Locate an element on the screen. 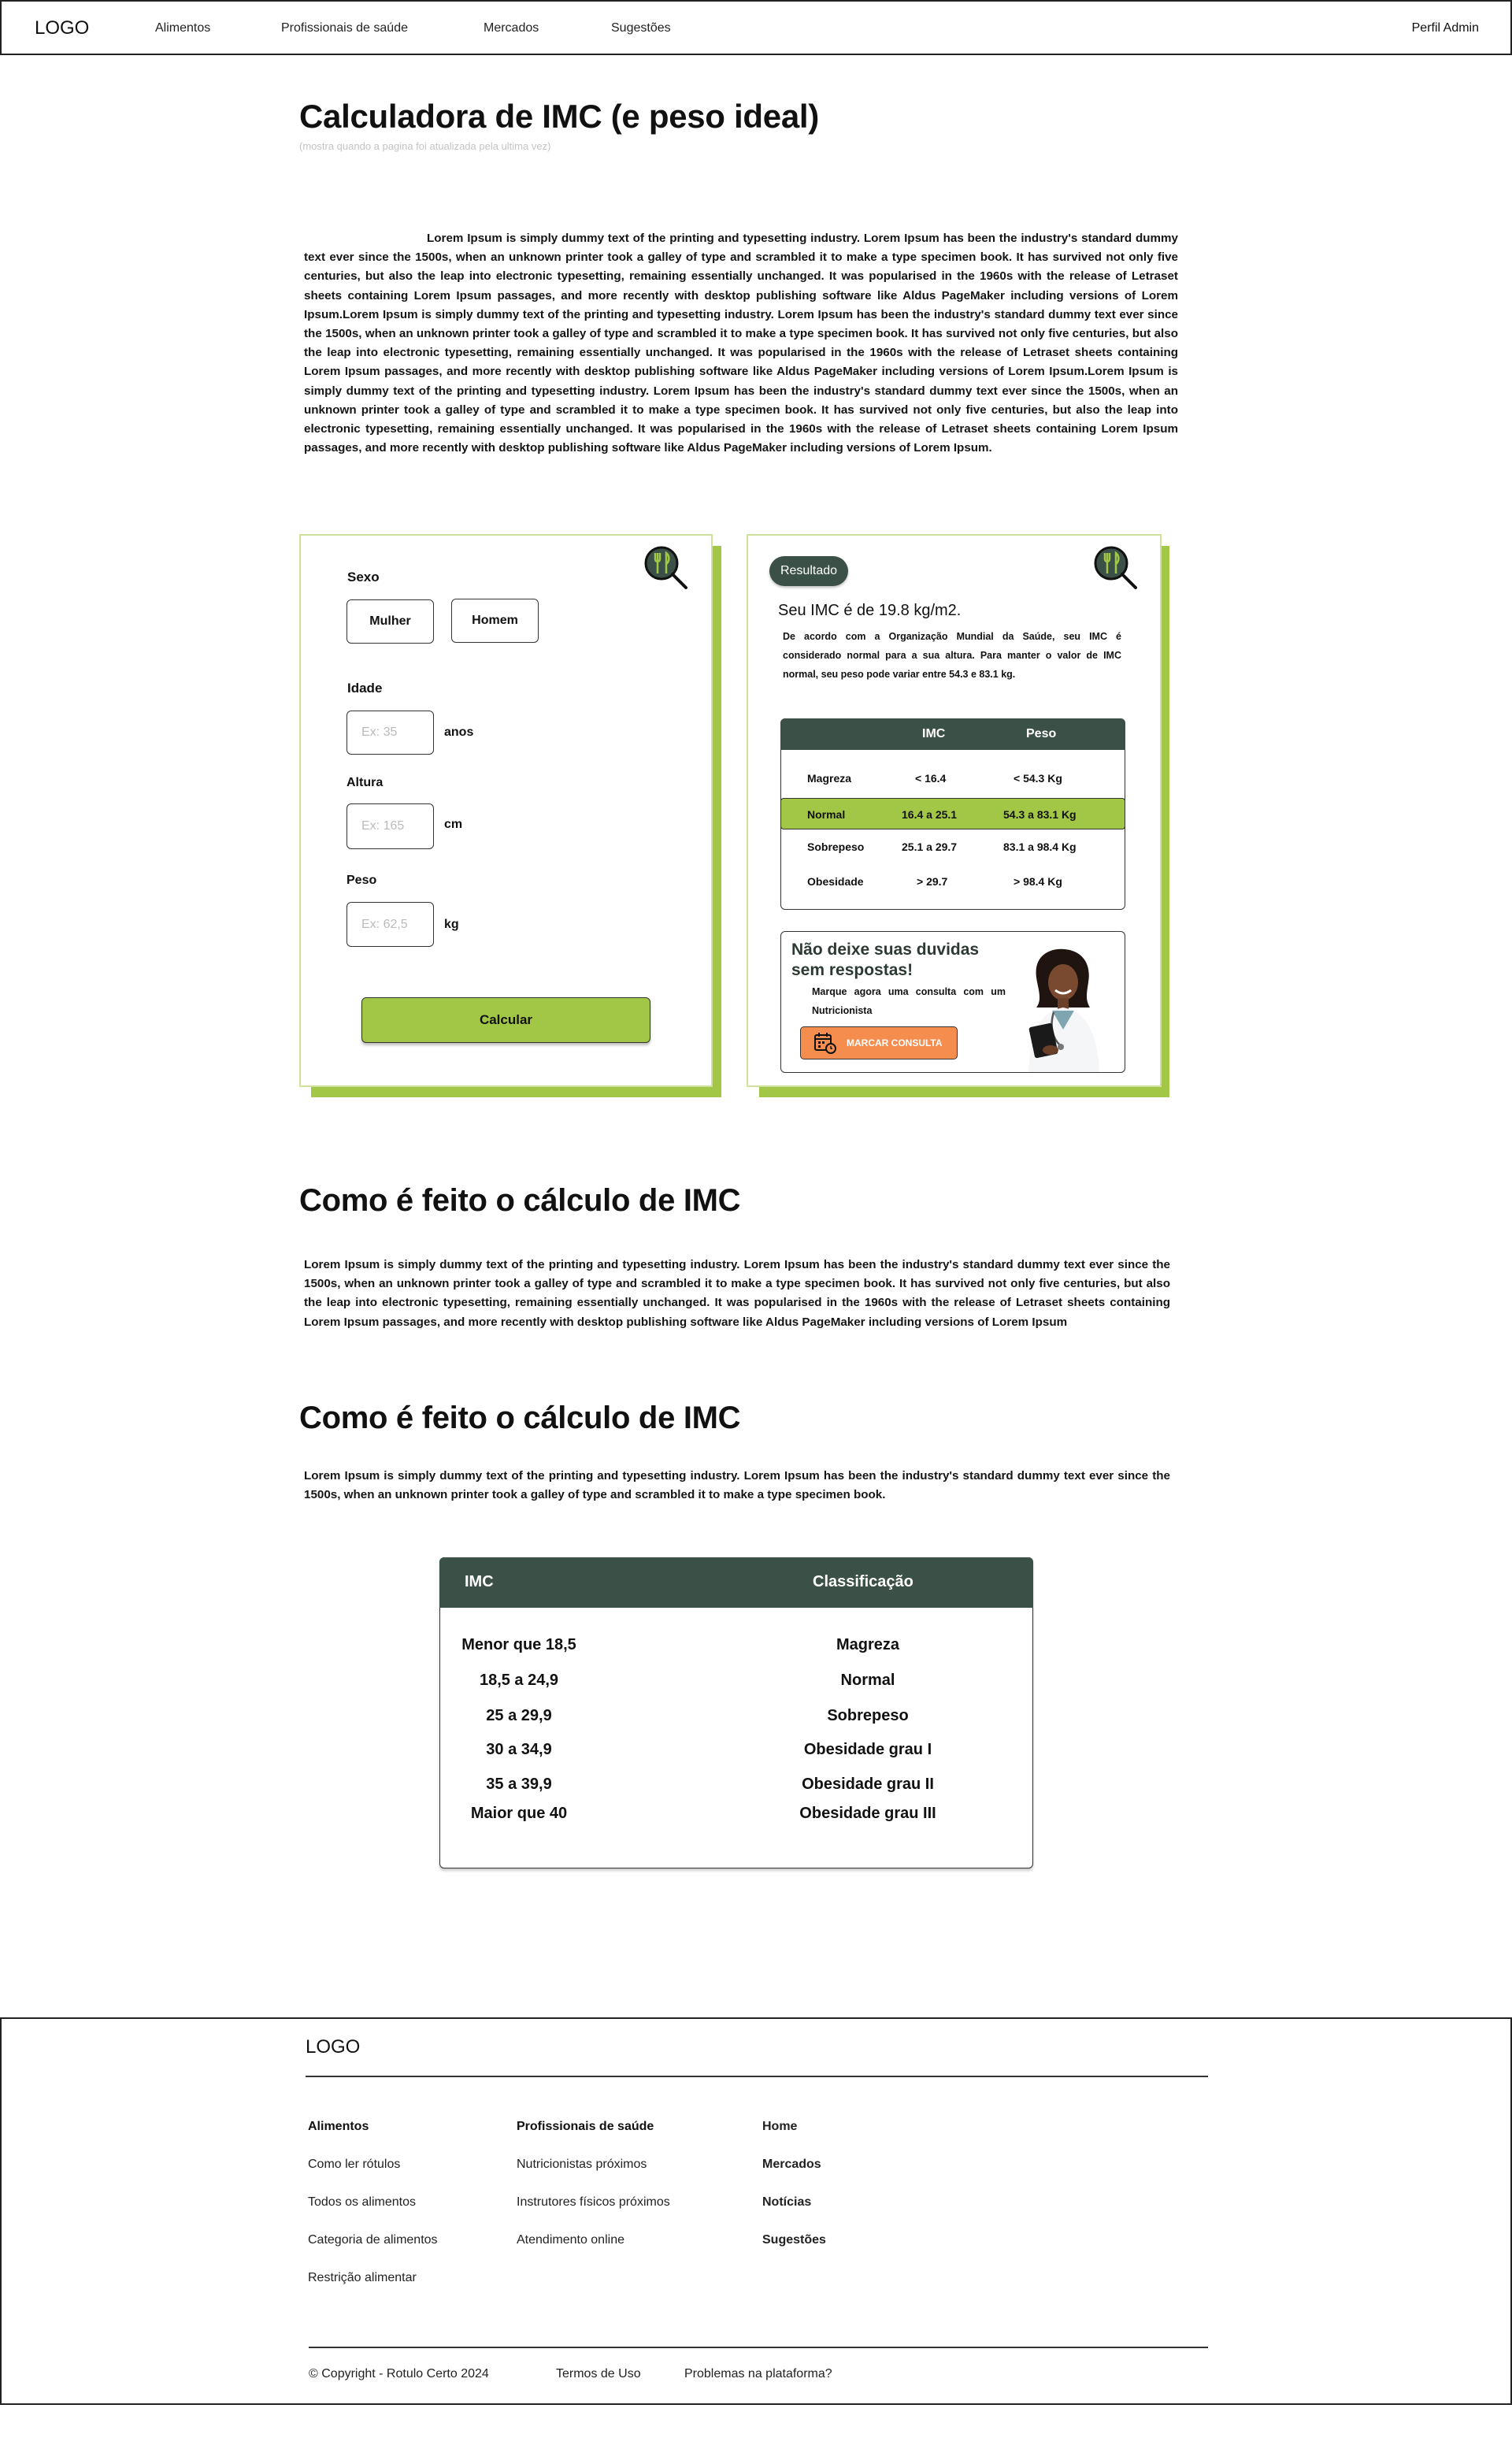 The image size is (1512, 2438). table-row-highlighted: Normal 16.4 a 25.1 54.3 a 83.1 Kg is located at coordinates (952, 813).